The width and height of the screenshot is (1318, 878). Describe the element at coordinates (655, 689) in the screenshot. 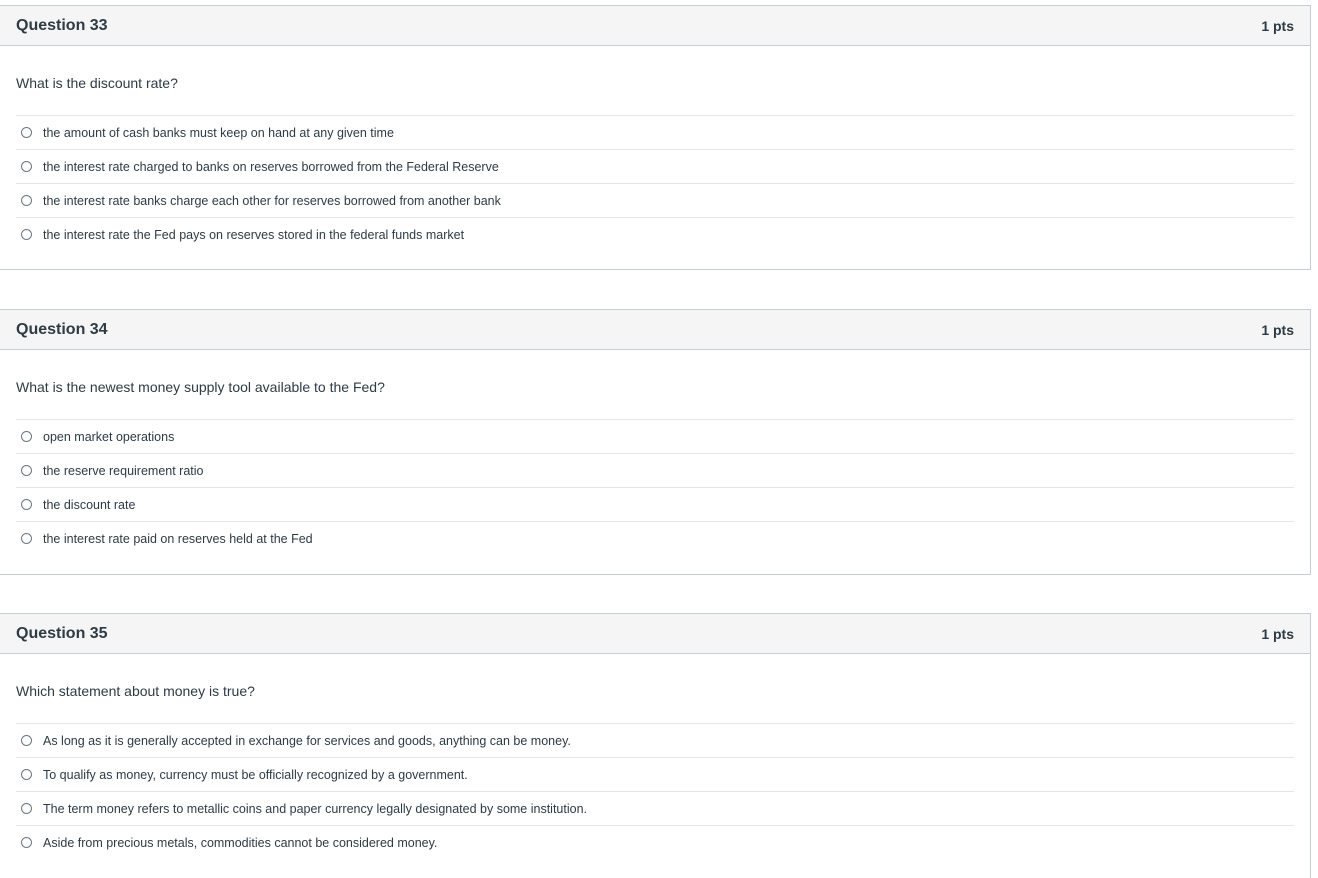

I see `question-text: Which statement about money is true?` at that location.